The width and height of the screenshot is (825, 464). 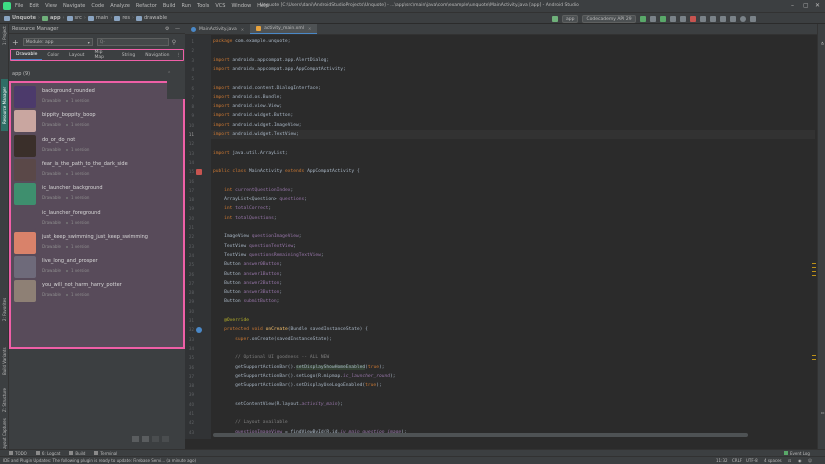 What do you see at coordinates (24, 18) in the screenshot?
I see `breadcrumb-project: Unquote` at bounding box center [24, 18].